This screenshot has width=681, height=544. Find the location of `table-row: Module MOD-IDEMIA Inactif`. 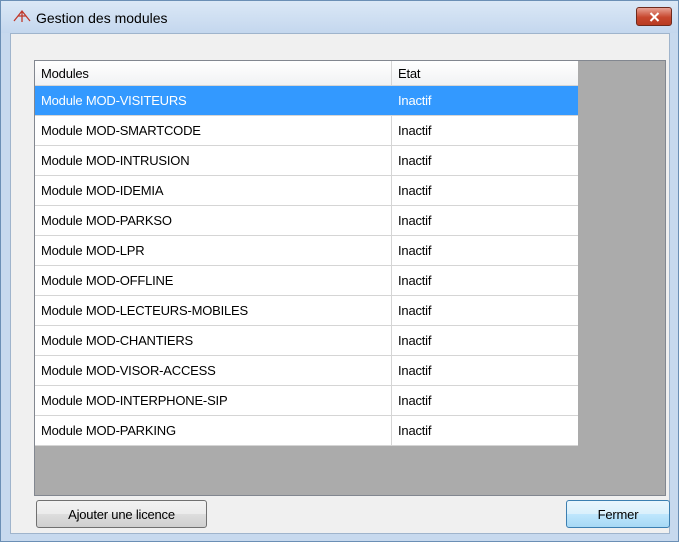

table-row: Module MOD-IDEMIA Inactif is located at coordinates (306, 191).